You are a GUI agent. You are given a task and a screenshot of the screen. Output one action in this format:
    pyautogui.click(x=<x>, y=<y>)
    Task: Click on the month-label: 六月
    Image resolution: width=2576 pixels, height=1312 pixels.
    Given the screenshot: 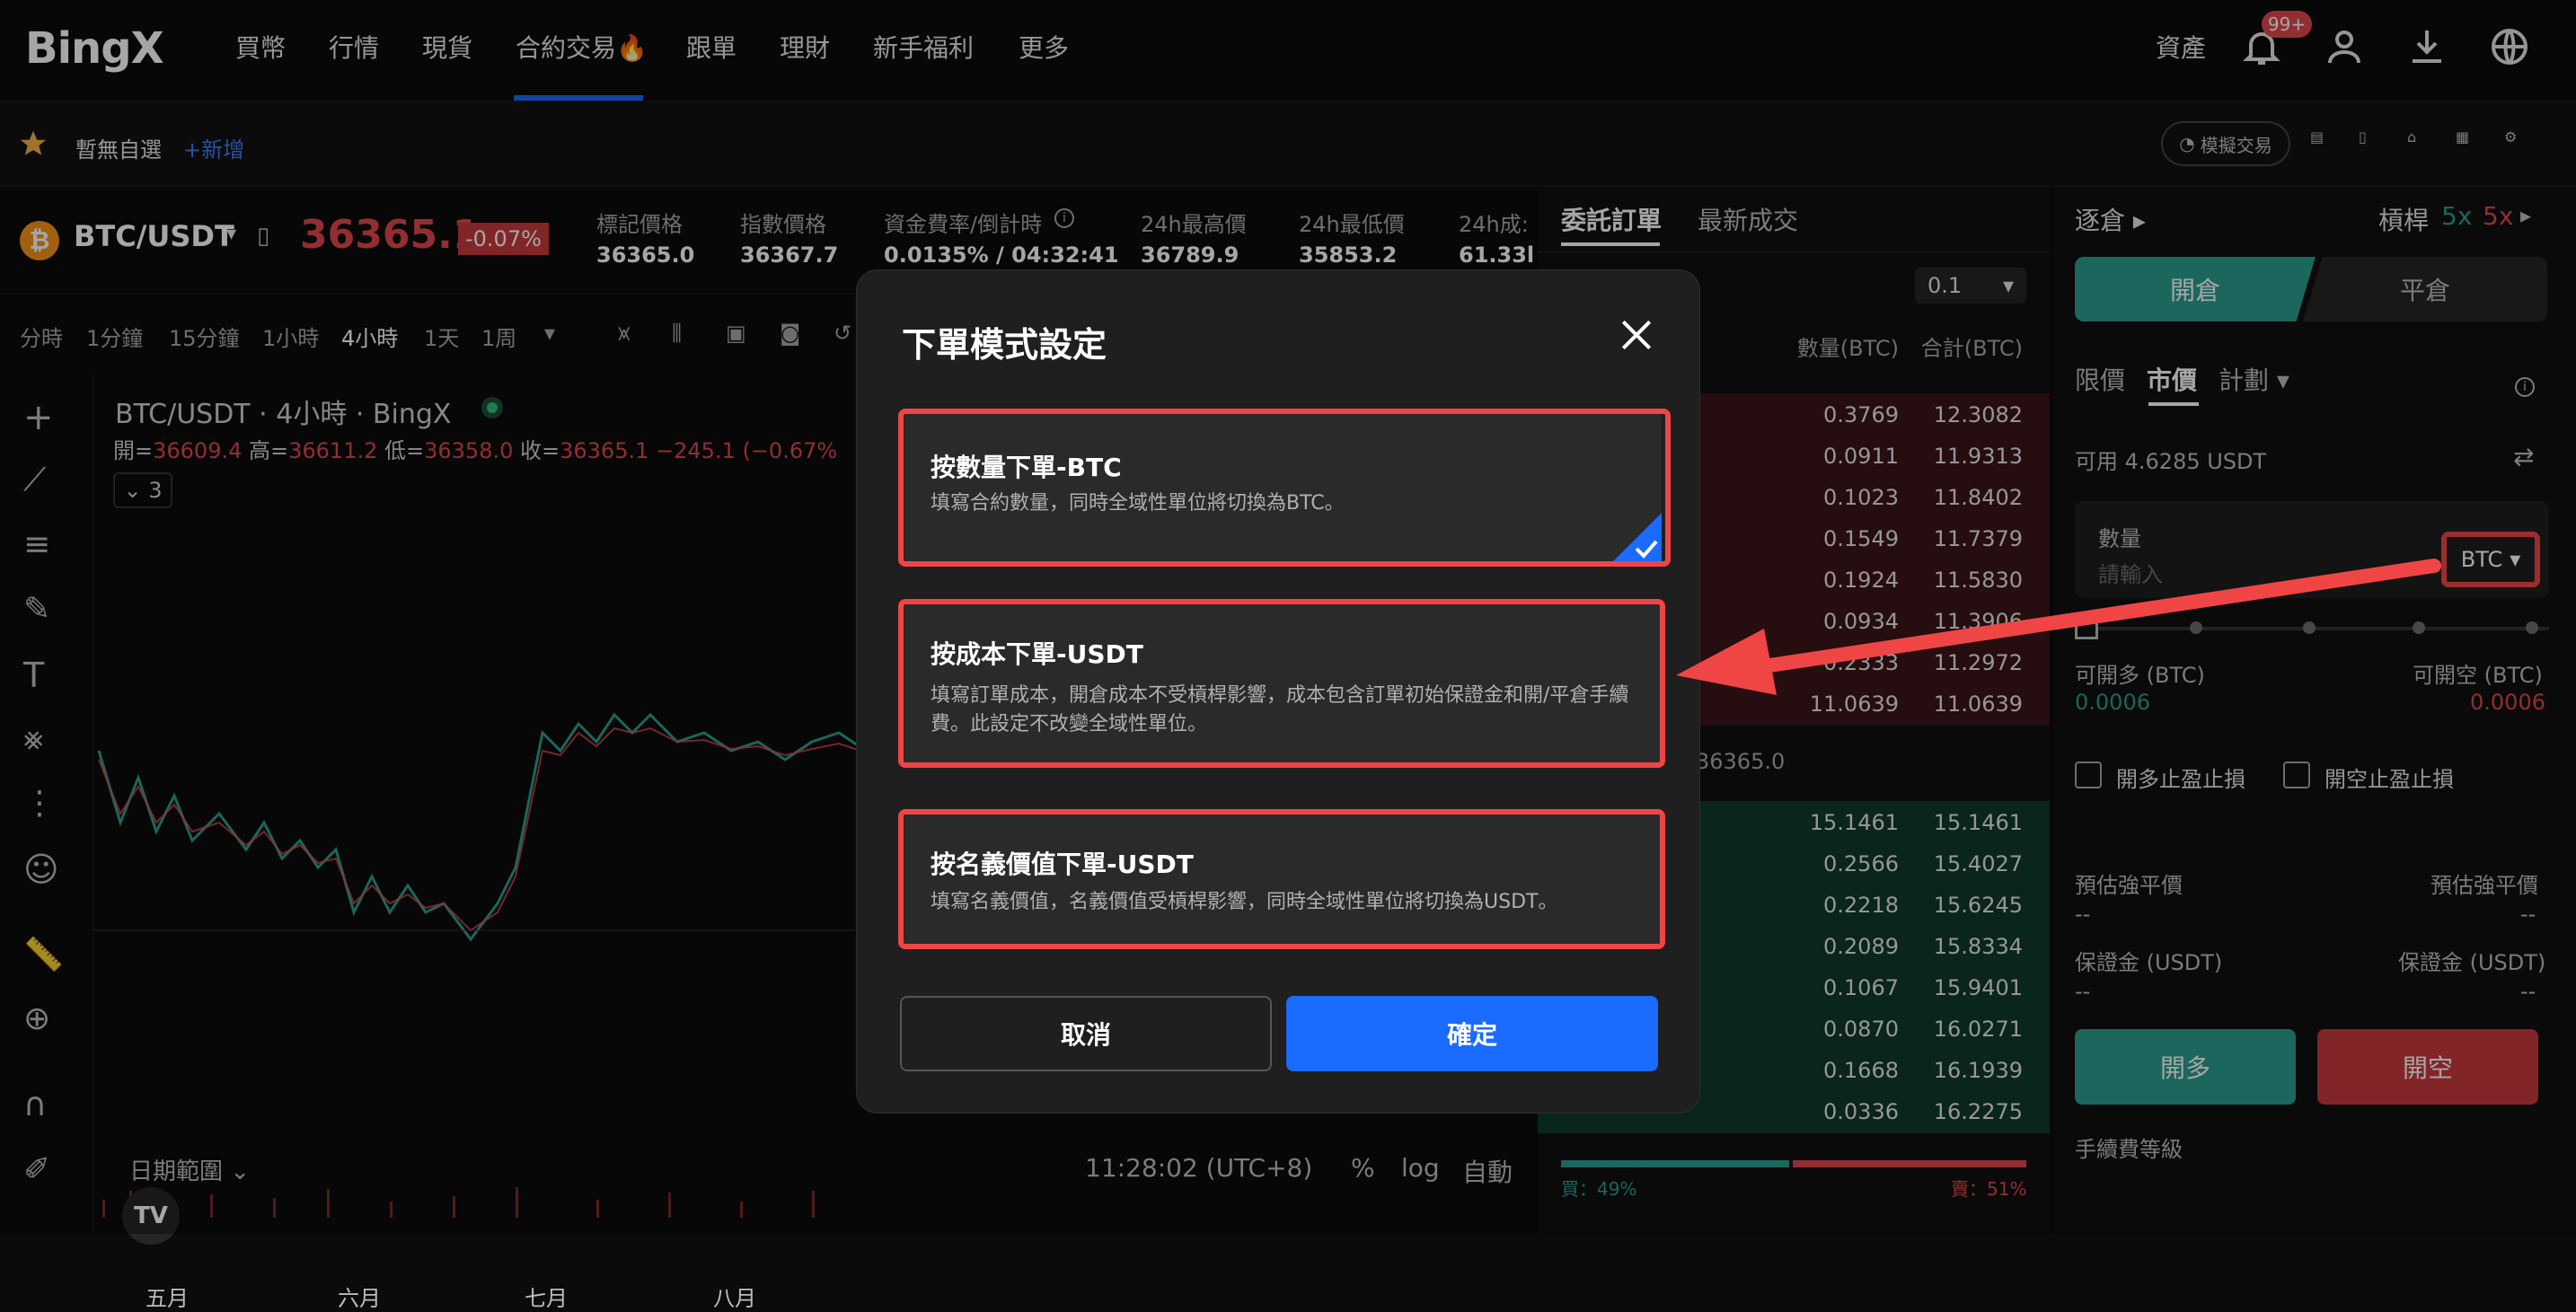 What is the action you would take?
    pyautogui.click(x=359, y=1298)
    